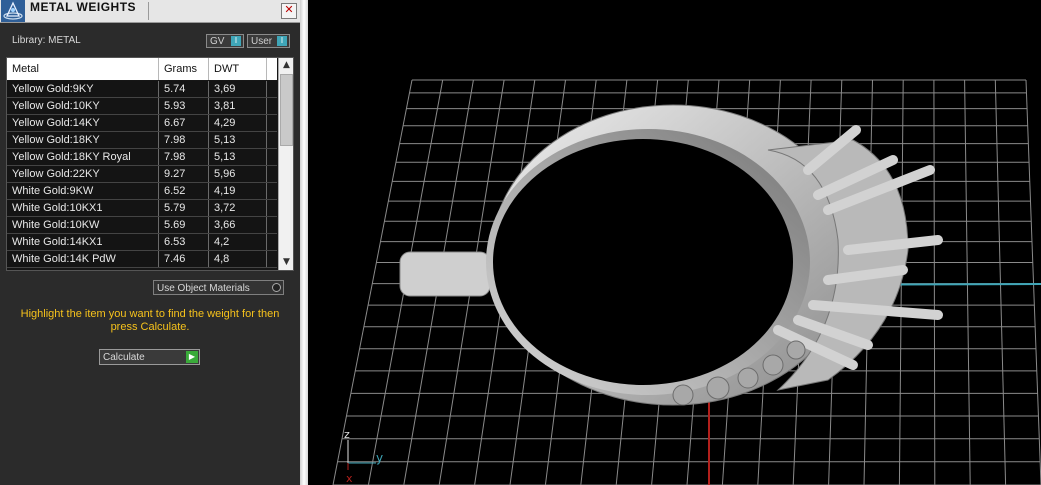 This screenshot has height=485, width=1041. What do you see at coordinates (349, 478) in the screenshot?
I see `axis-label-x: x` at bounding box center [349, 478].